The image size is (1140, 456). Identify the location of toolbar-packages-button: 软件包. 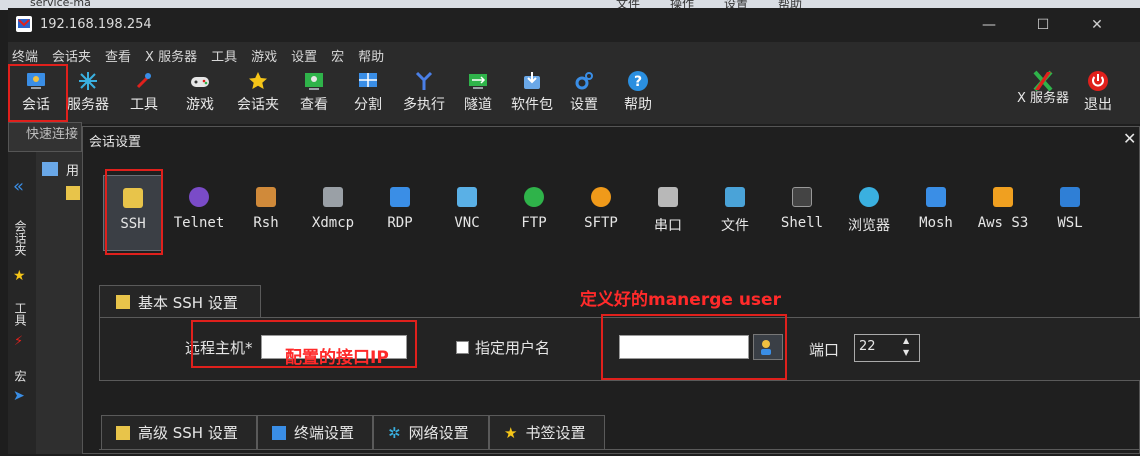
(532, 94).